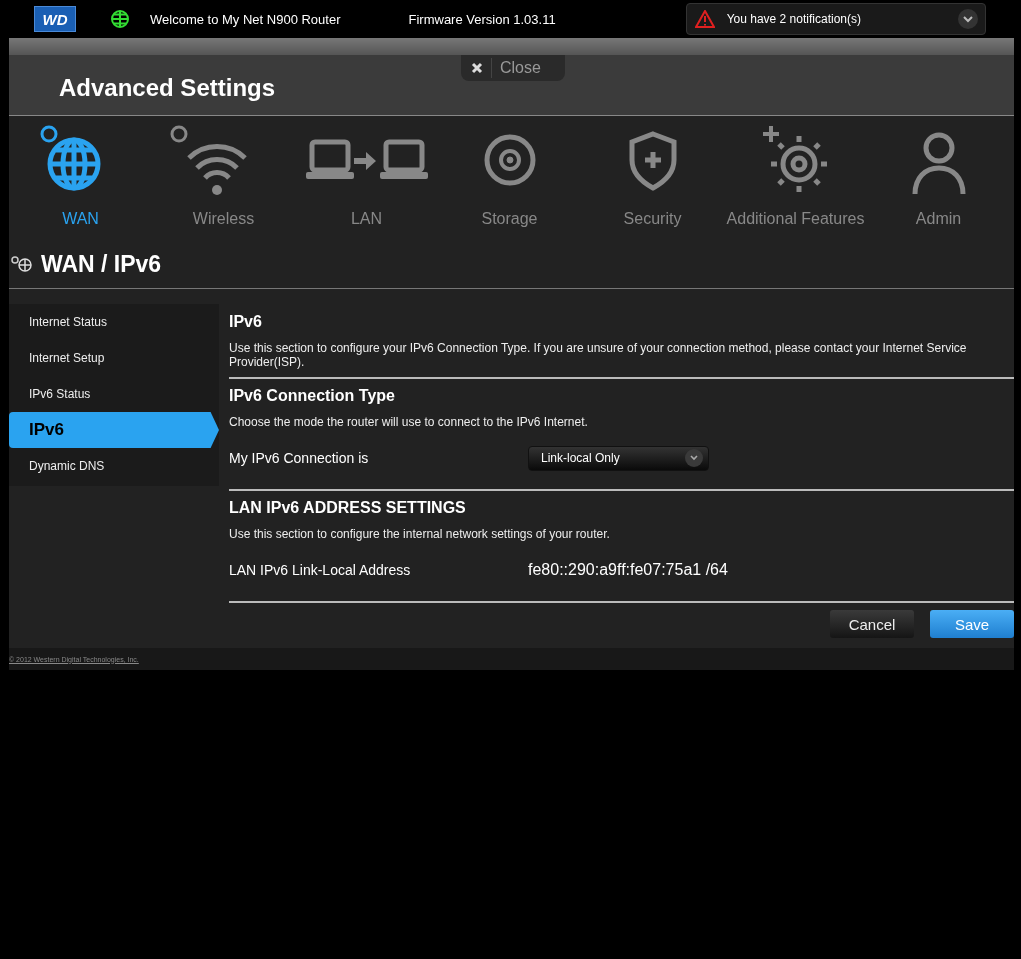 This screenshot has width=1021, height=959. What do you see at coordinates (348, 508) in the screenshot?
I see `section-title: LAN IPv6 ADDRESS SETTINGS` at bounding box center [348, 508].